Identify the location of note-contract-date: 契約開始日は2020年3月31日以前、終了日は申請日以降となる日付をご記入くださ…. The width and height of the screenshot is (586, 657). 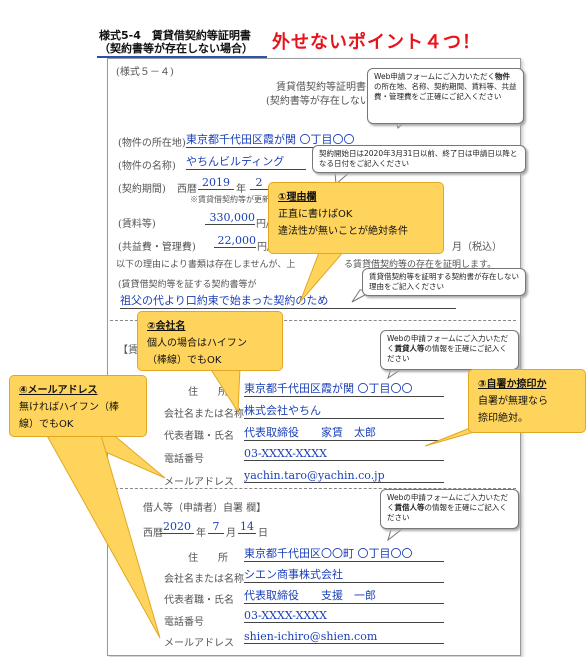
(419, 159).